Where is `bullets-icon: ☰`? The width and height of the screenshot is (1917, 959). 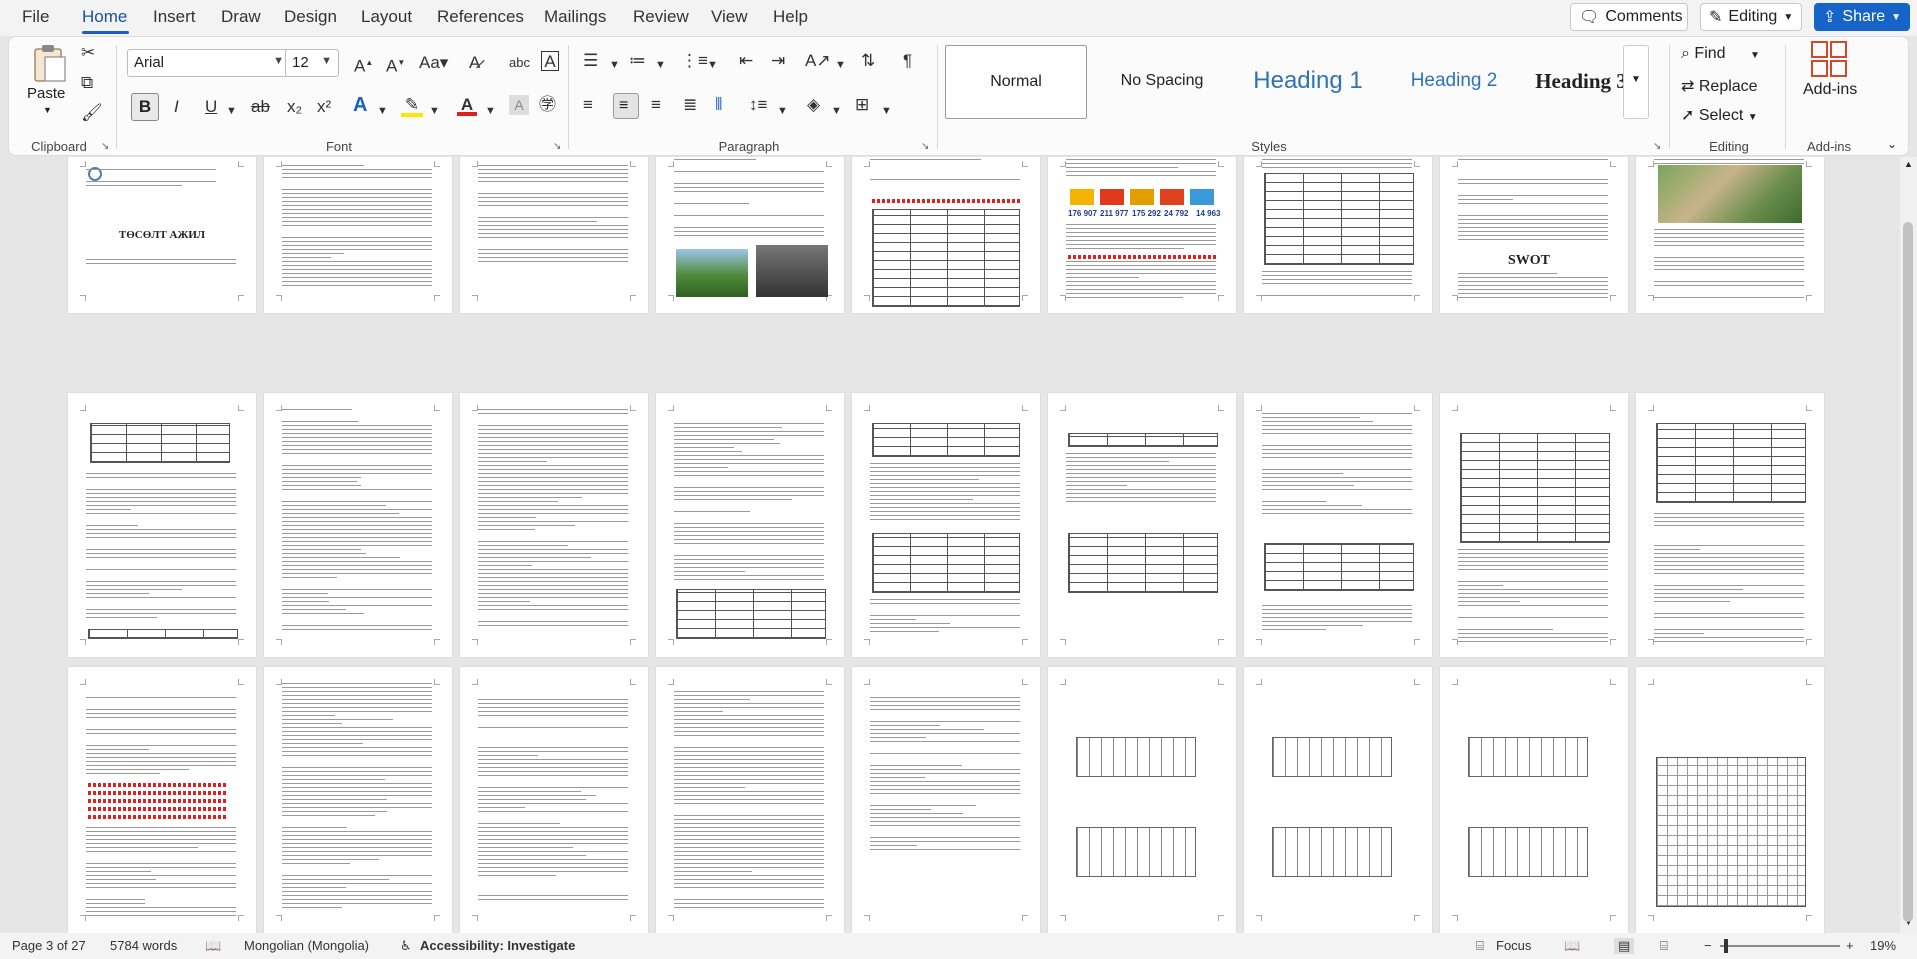
bullets-icon: ☰ is located at coordinates (590, 61).